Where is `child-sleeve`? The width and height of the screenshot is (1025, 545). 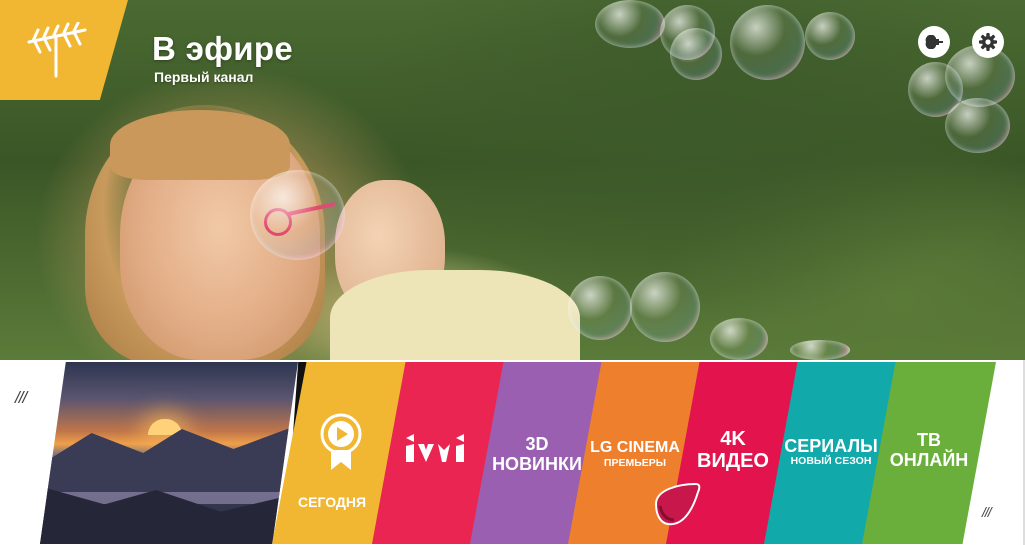
child-sleeve is located at coordinates (455, 315).